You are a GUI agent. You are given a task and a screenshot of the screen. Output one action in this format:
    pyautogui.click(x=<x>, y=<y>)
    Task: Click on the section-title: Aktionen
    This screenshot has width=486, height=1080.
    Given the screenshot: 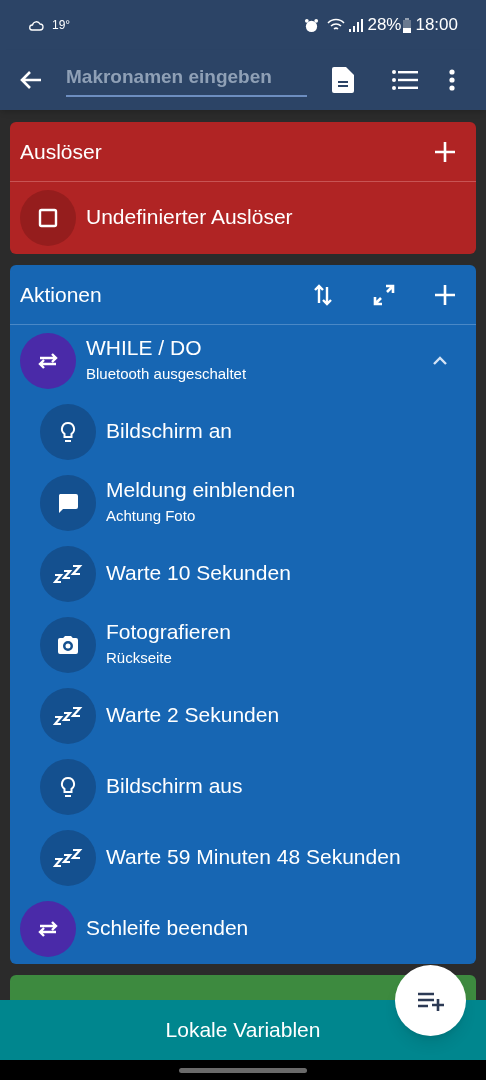 What is the action you would take?
    pyautogui.click(x=61, y=294)
    